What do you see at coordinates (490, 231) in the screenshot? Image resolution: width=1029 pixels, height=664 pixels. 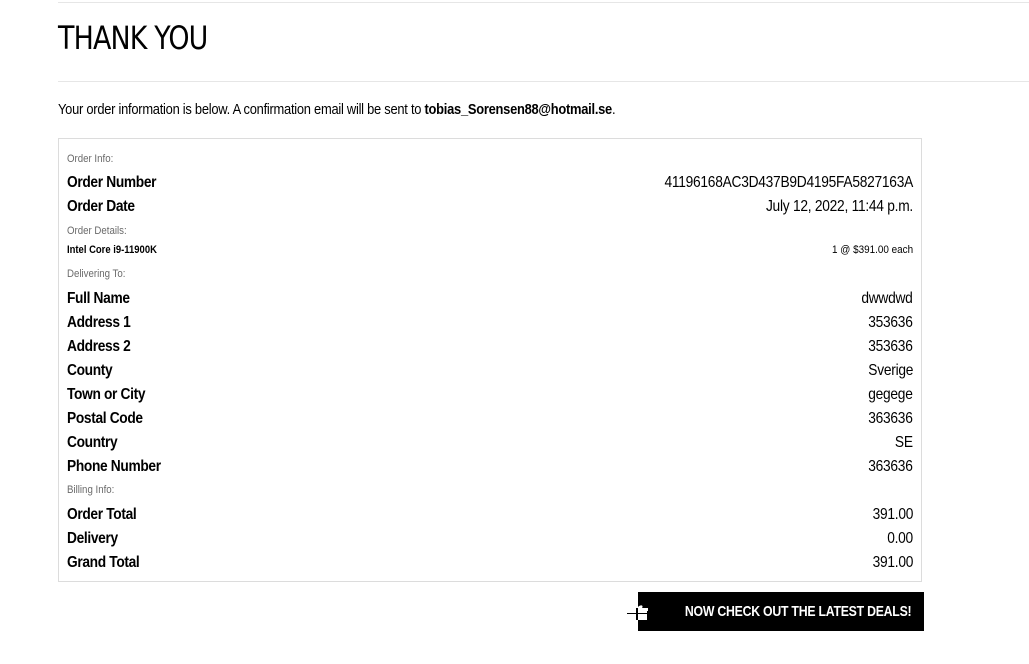 I see `order-details-header: Order Details:` at bounding box center [490, 231].